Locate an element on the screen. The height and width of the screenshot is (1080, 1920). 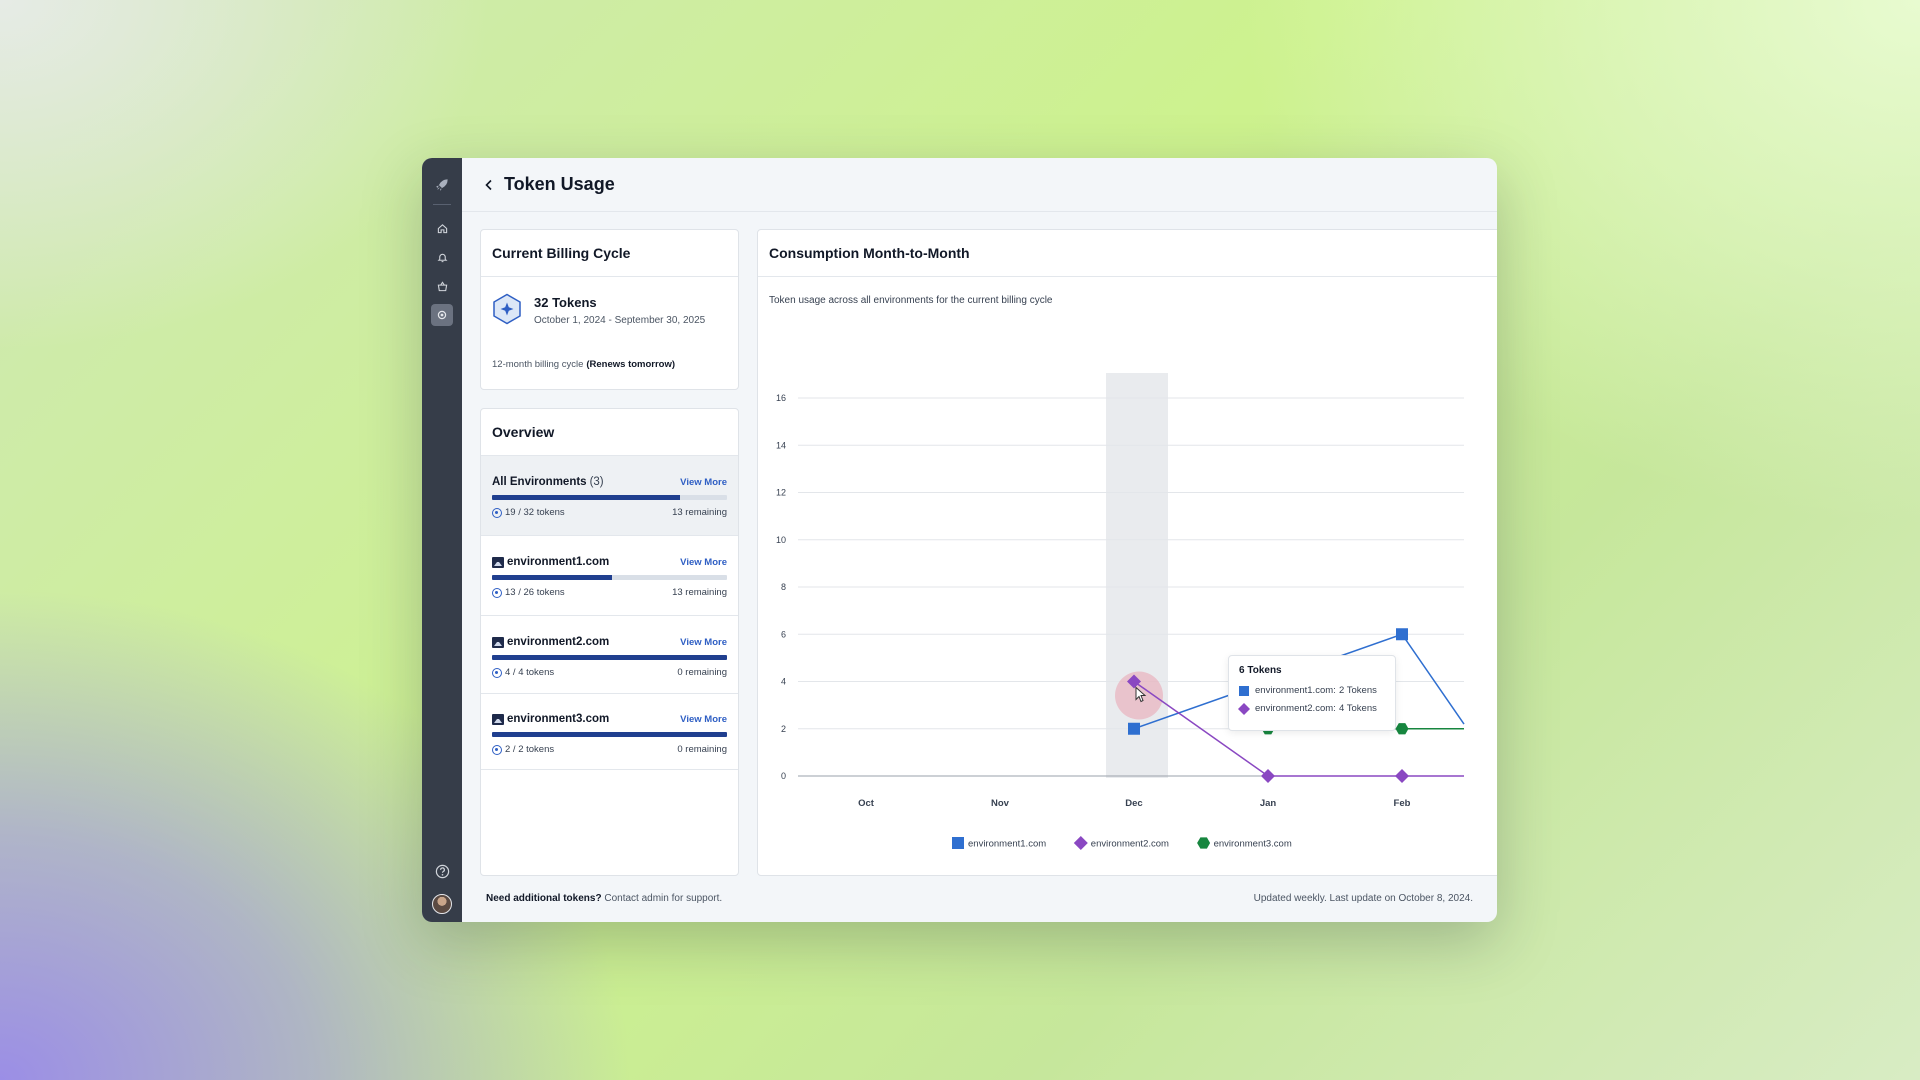
cycle-label: 12-month billing cycle is located at coordinates (538, 364).